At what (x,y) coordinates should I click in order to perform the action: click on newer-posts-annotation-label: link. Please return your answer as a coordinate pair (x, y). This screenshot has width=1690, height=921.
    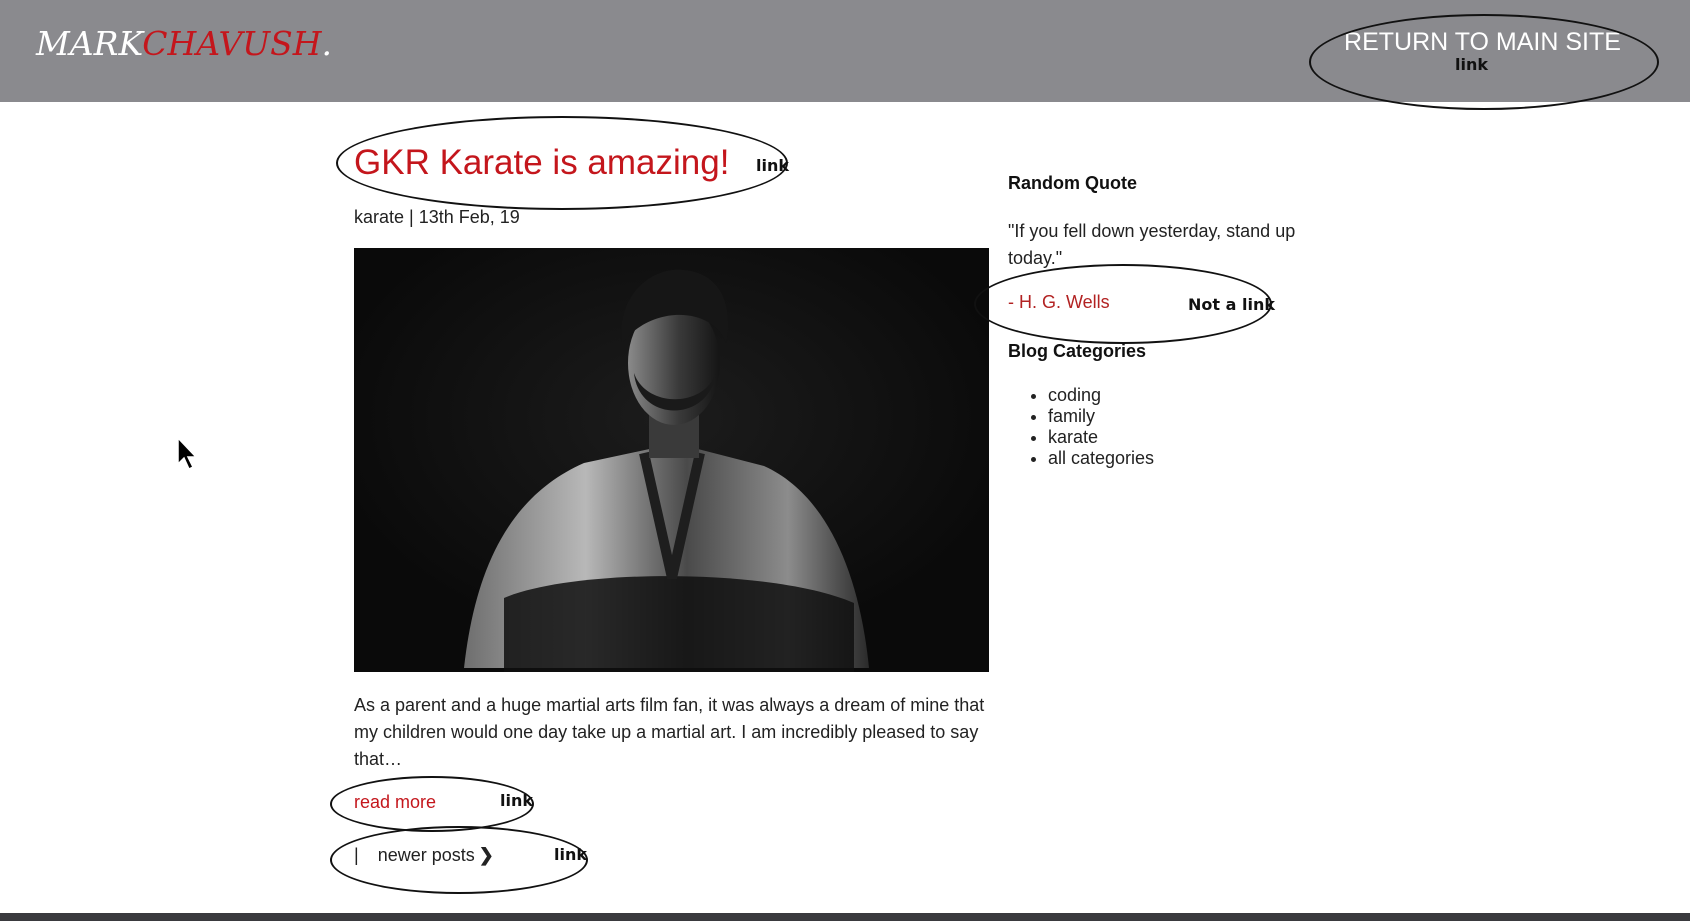
    Looking at the image, I should click on (570, 854).